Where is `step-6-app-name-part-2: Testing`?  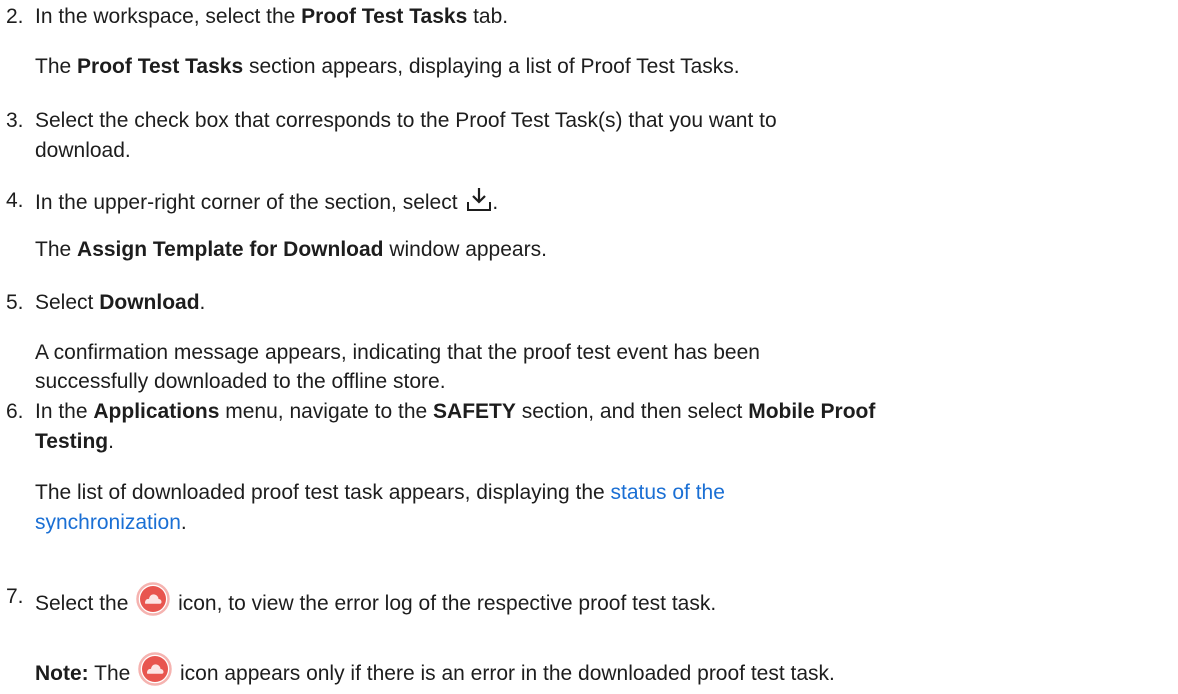 step-6-app-name-part-2: Testing is located at coordinates (72, 441).